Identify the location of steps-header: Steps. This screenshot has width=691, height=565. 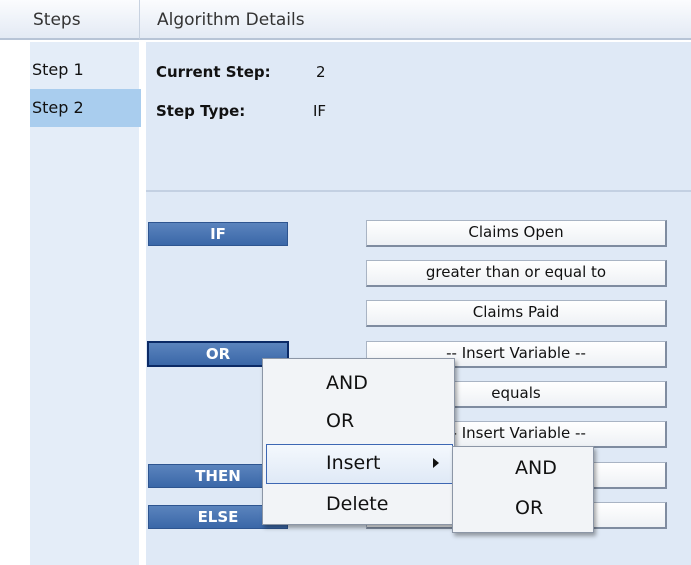
(69, 20).